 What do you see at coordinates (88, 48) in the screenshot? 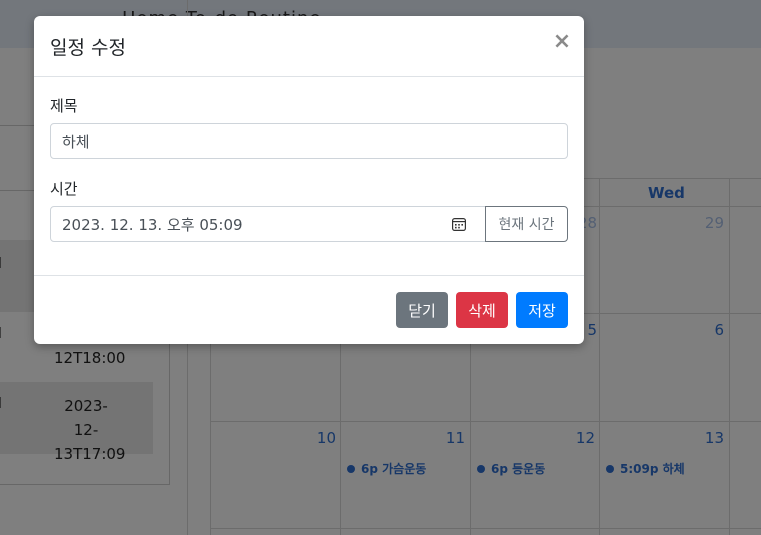
I see `modal-title: 일정 수정` at bounding box center [88, 48].